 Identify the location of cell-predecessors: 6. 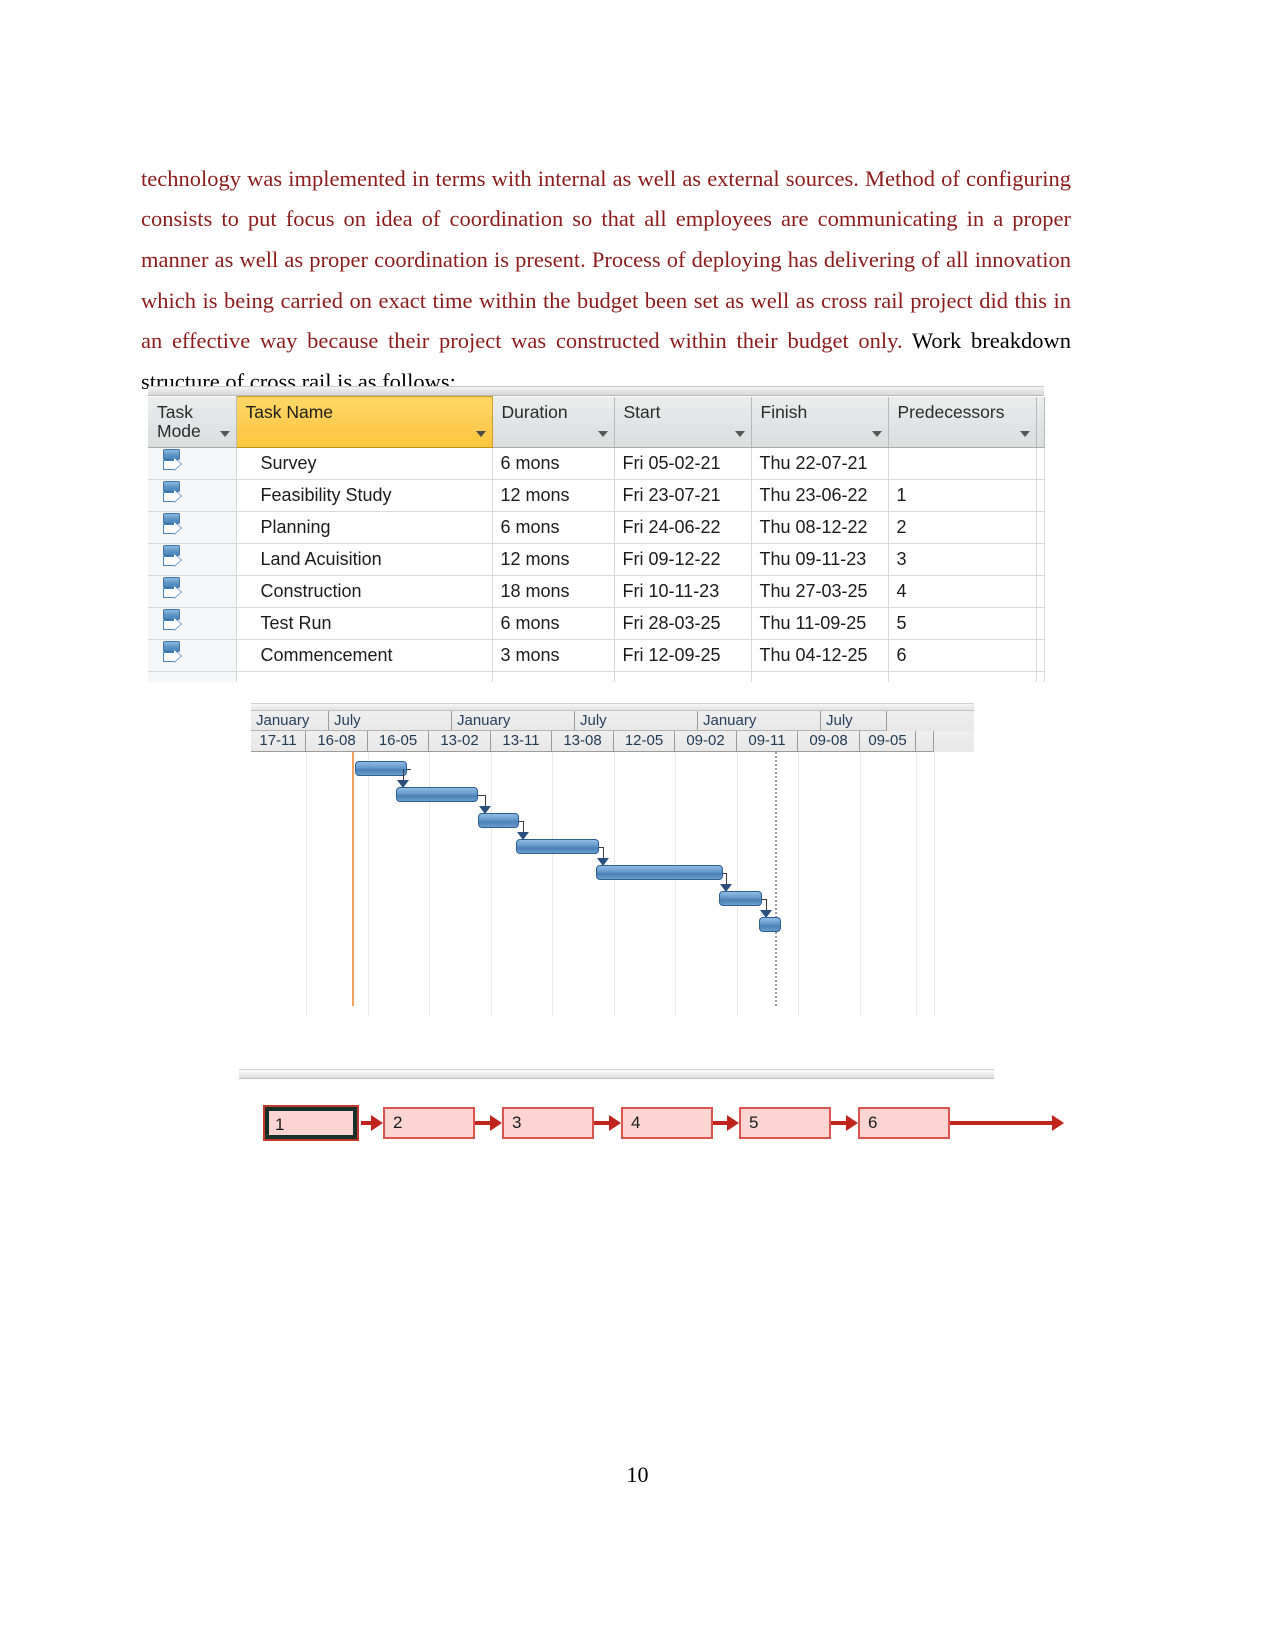
(962, 655).